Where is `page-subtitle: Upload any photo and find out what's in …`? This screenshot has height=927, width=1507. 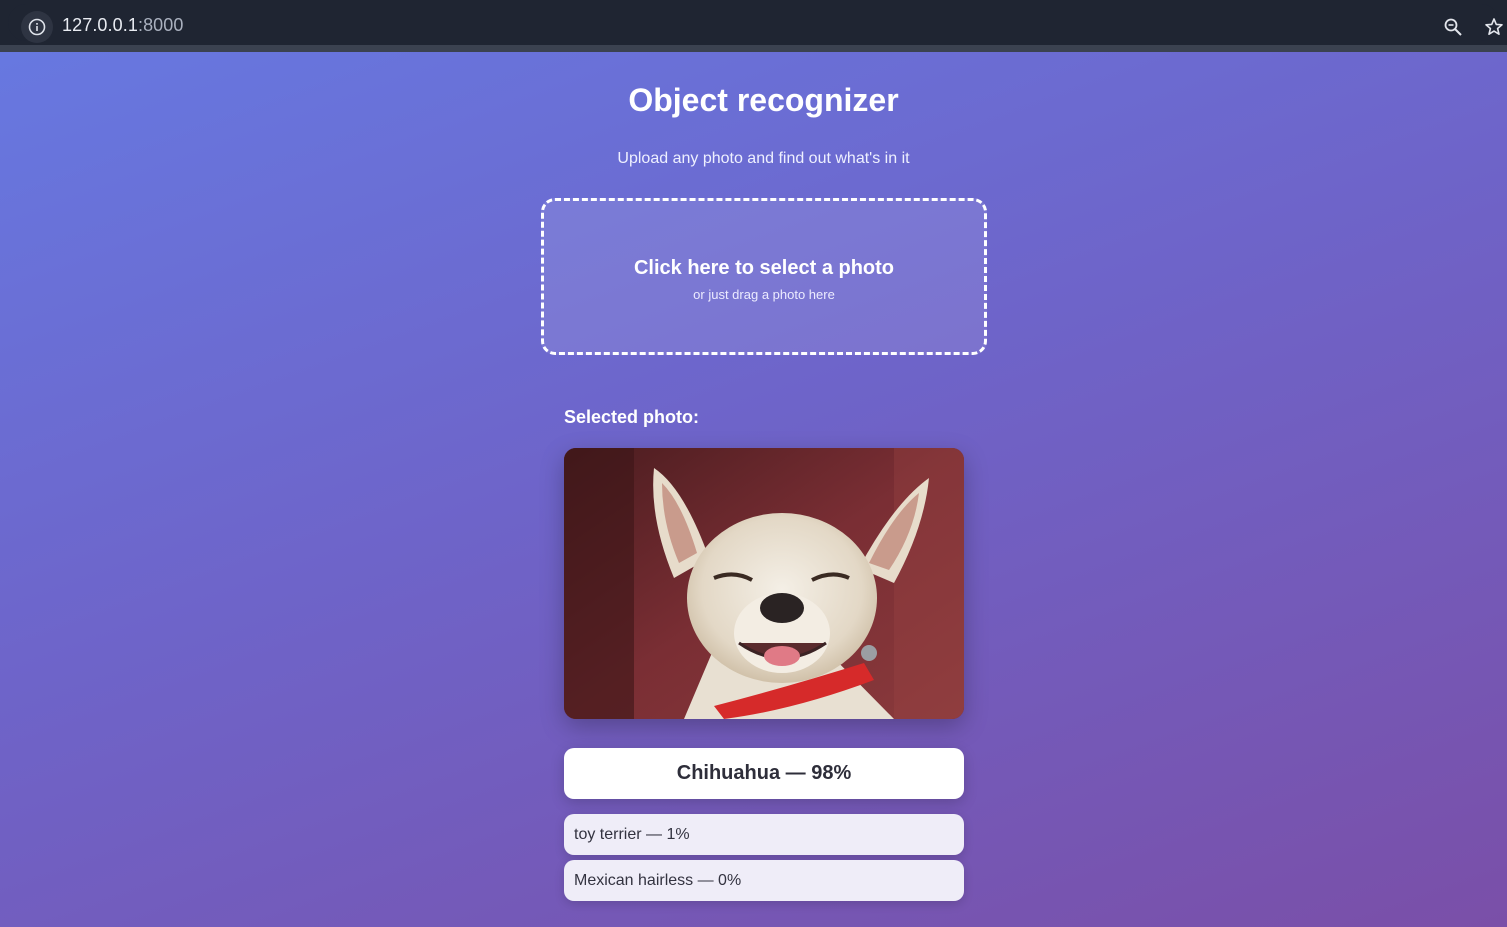 page-subtitle: Upload any photo and find out what's in … is located at coordinates (763, 158).